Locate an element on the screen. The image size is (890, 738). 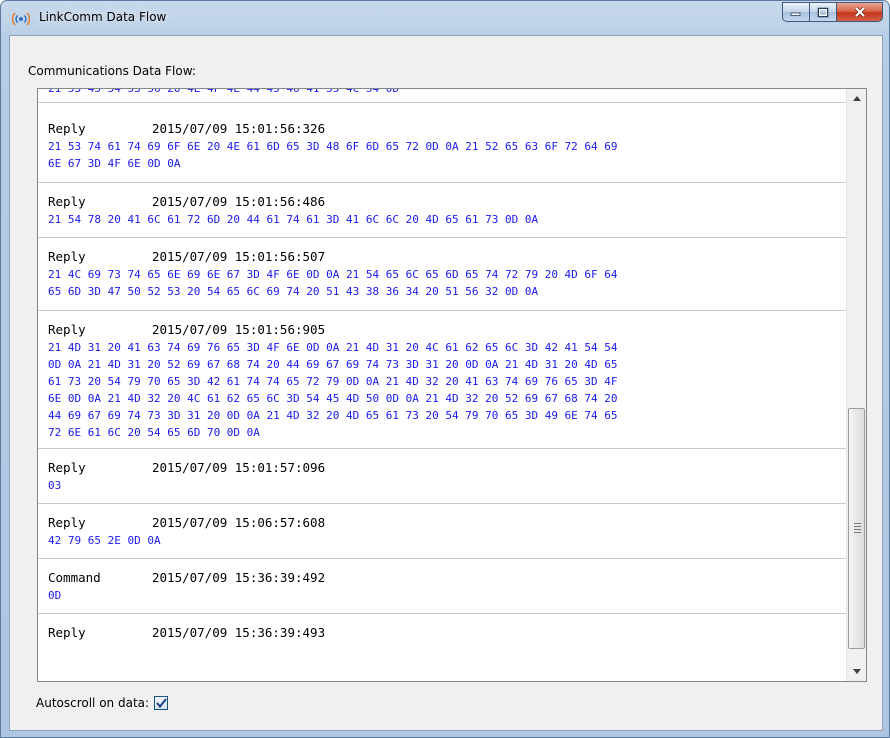
minimize-button is located at coordinates (796, 12).